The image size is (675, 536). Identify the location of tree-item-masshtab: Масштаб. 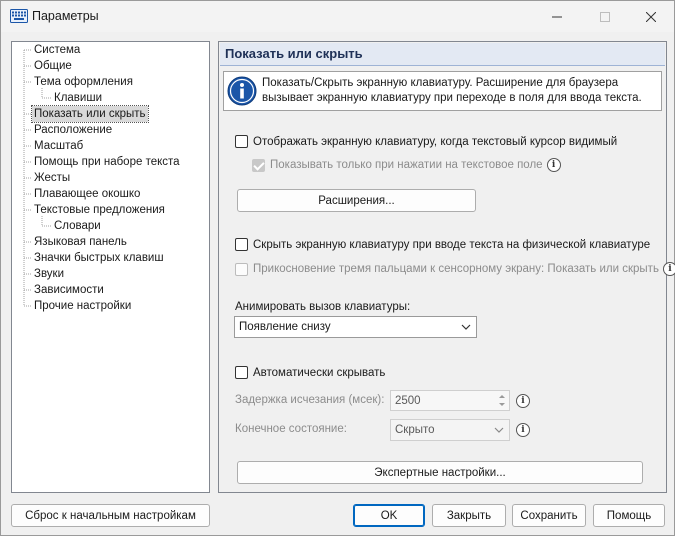
(58, 146).